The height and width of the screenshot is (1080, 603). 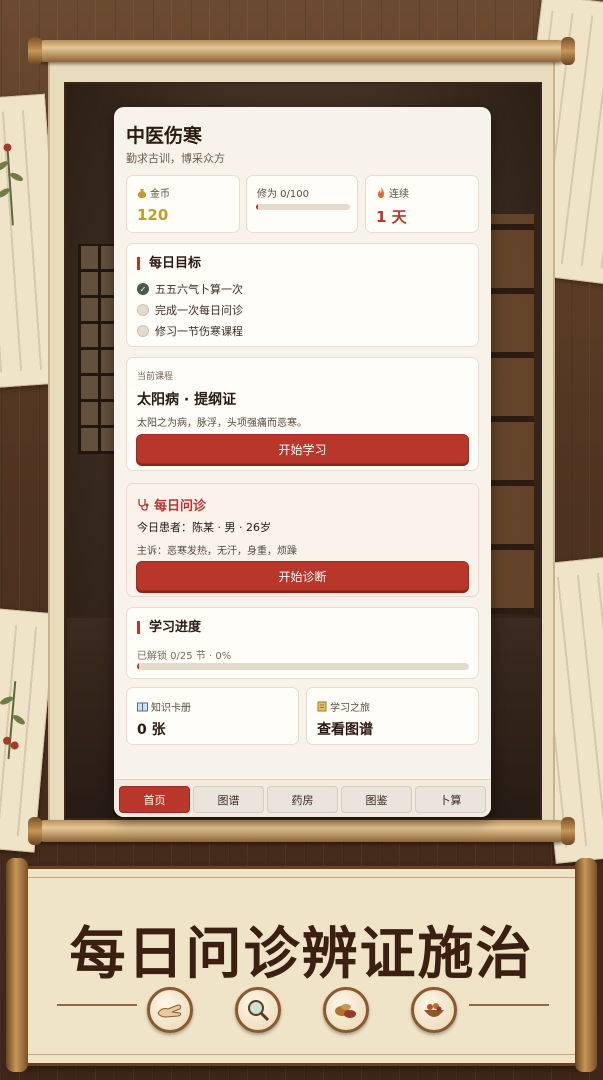 What do you see at coordinates (190, 289) in the screenshot?
I see `goal-item: ✓ 五五六气卜算一次` at bounding box center [190, 289].